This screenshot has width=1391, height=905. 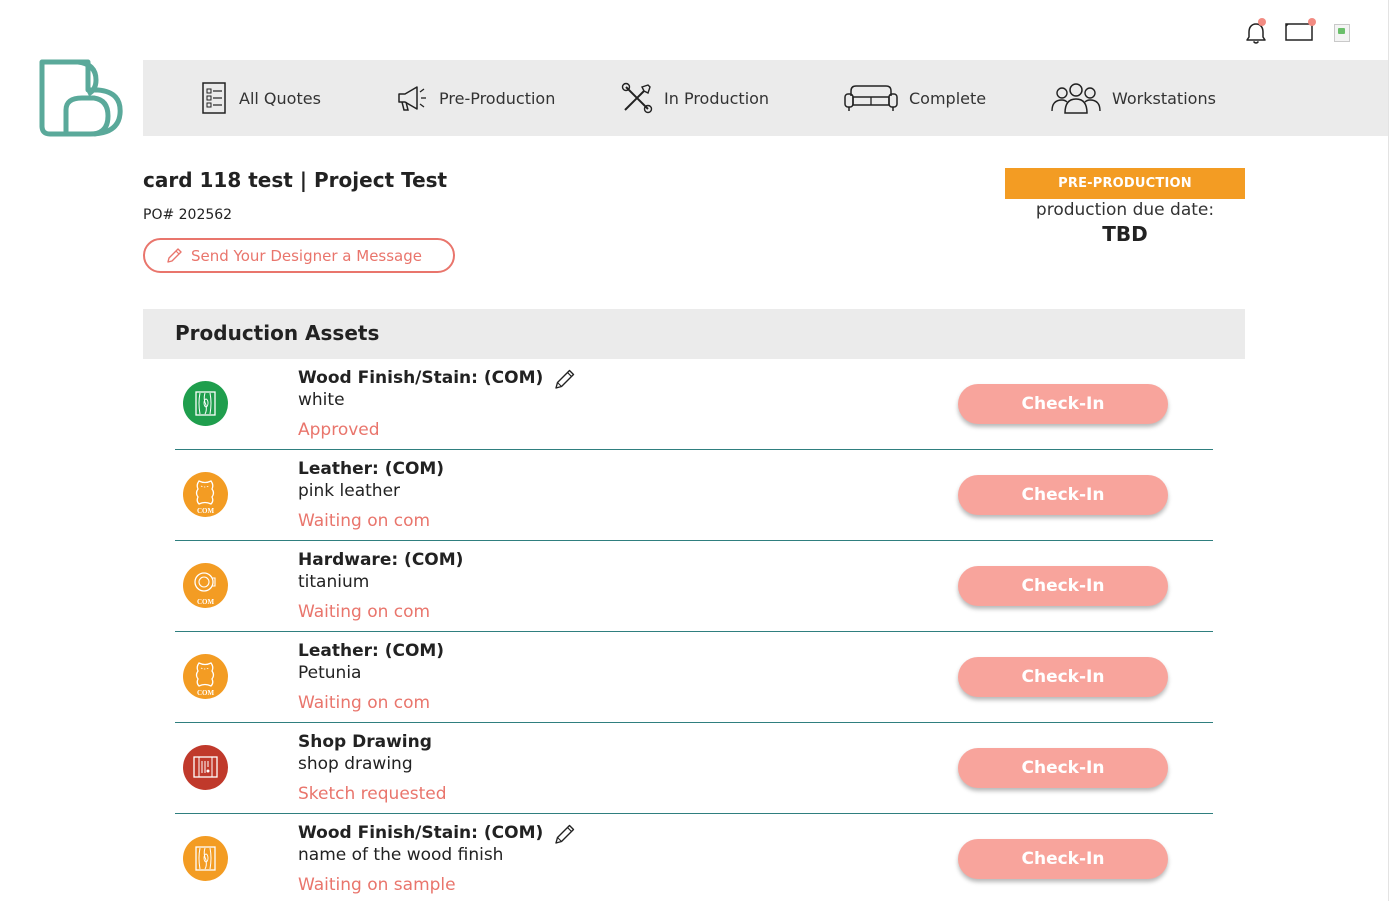 What do you see at coordinates (694, 334) in the screenshot?
I see `assets-header: Production Assets` at bounding box center [694, 334].